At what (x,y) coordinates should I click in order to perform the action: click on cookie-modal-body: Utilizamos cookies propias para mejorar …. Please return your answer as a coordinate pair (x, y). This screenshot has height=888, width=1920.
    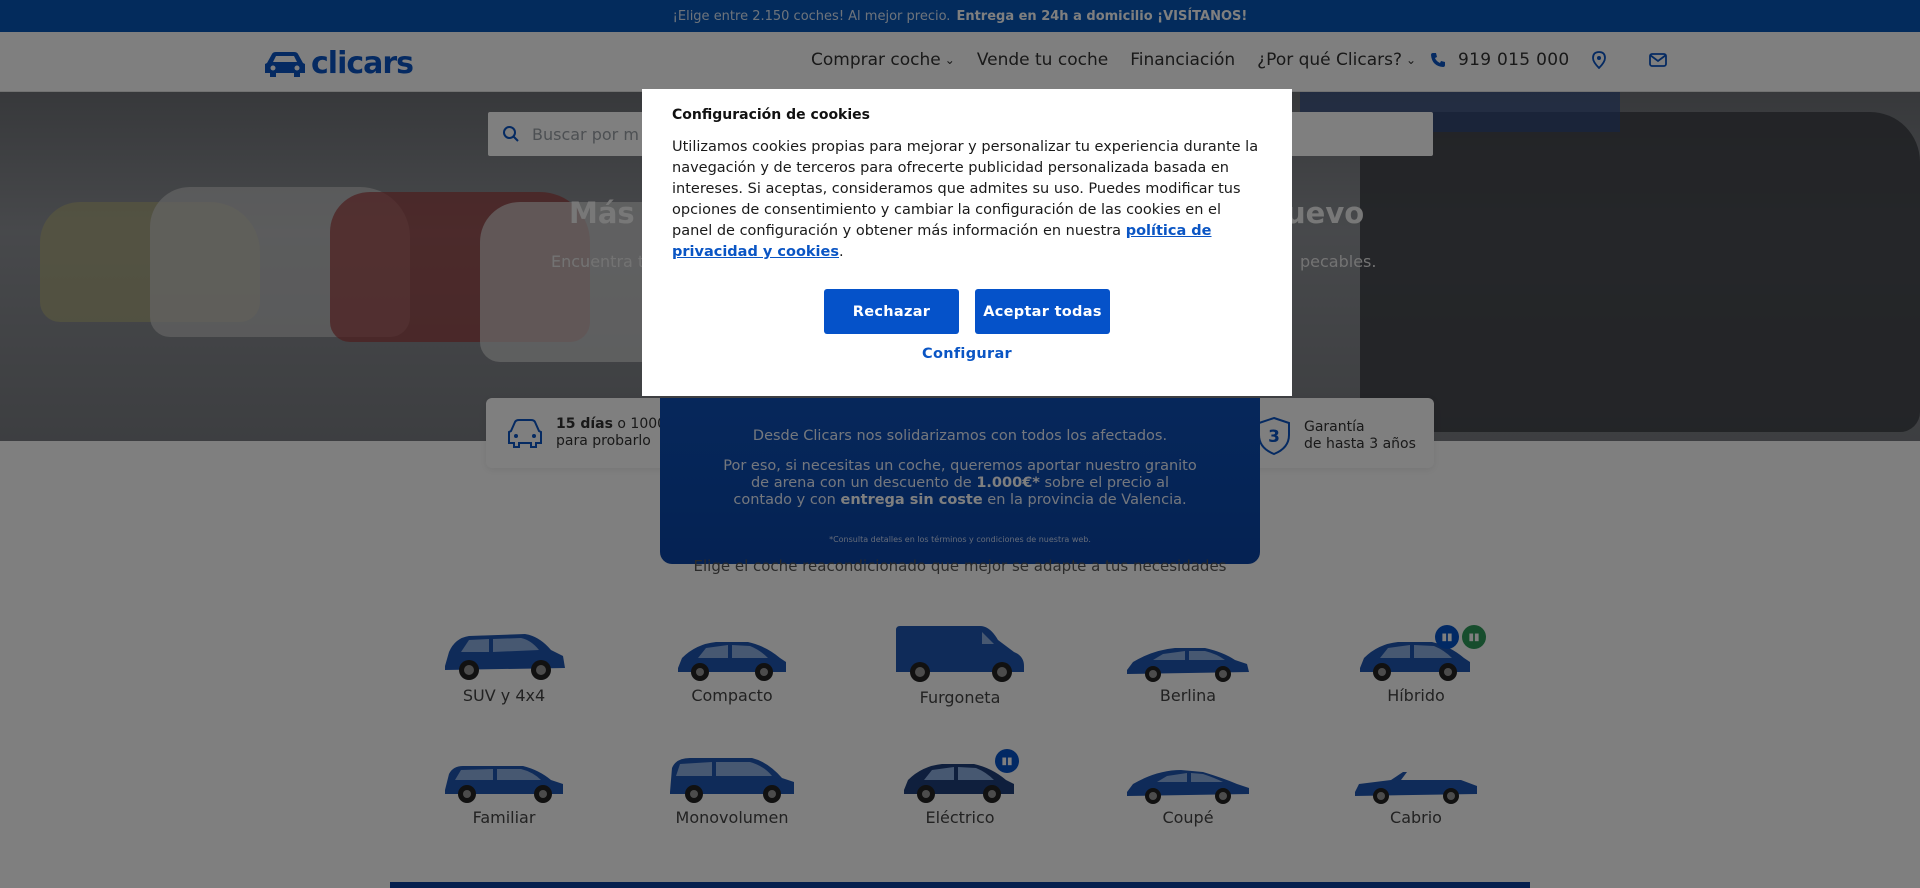
    Looking at the image, I should click on (967, 200).